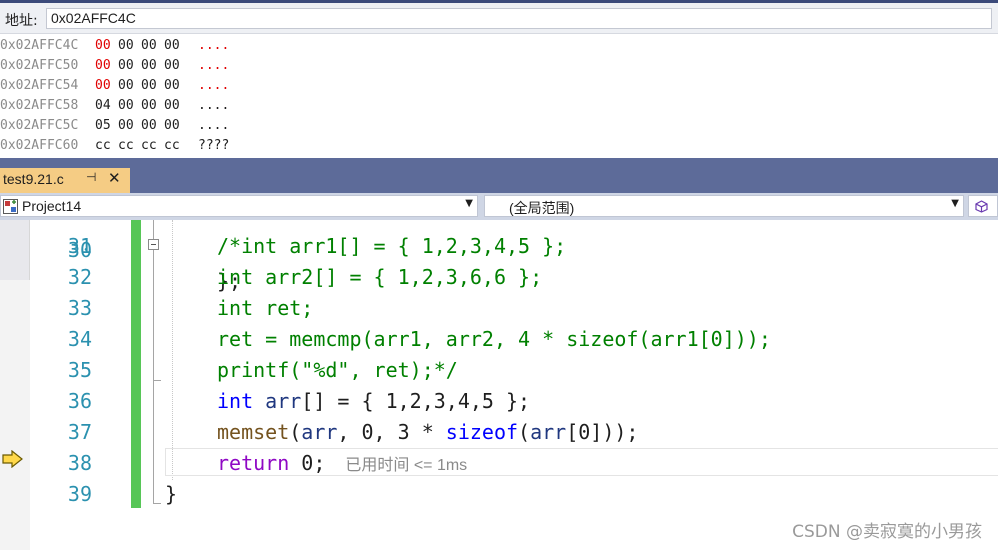 This screenshot has width=998, height=550. What do you see at coordinates (79, 432) in the screenshot?
I see `line-number: 37` at bounding box center [79, 432].